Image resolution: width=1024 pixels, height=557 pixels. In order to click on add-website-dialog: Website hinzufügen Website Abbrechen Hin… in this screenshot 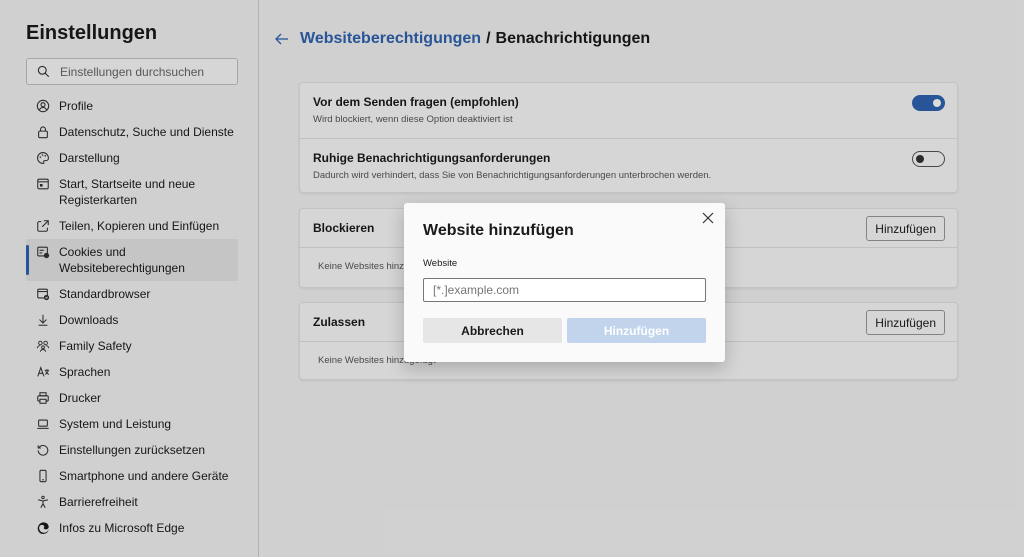, I will do `click(564, 282)`.